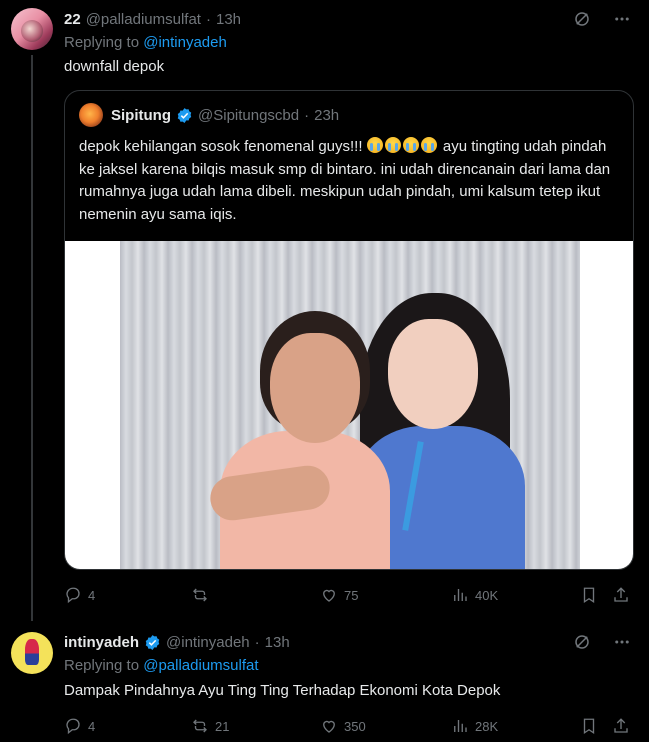 The height and width of the screenshot is (742, 649). I want to click on tweet-text: downfall depok, so click(114, 66).